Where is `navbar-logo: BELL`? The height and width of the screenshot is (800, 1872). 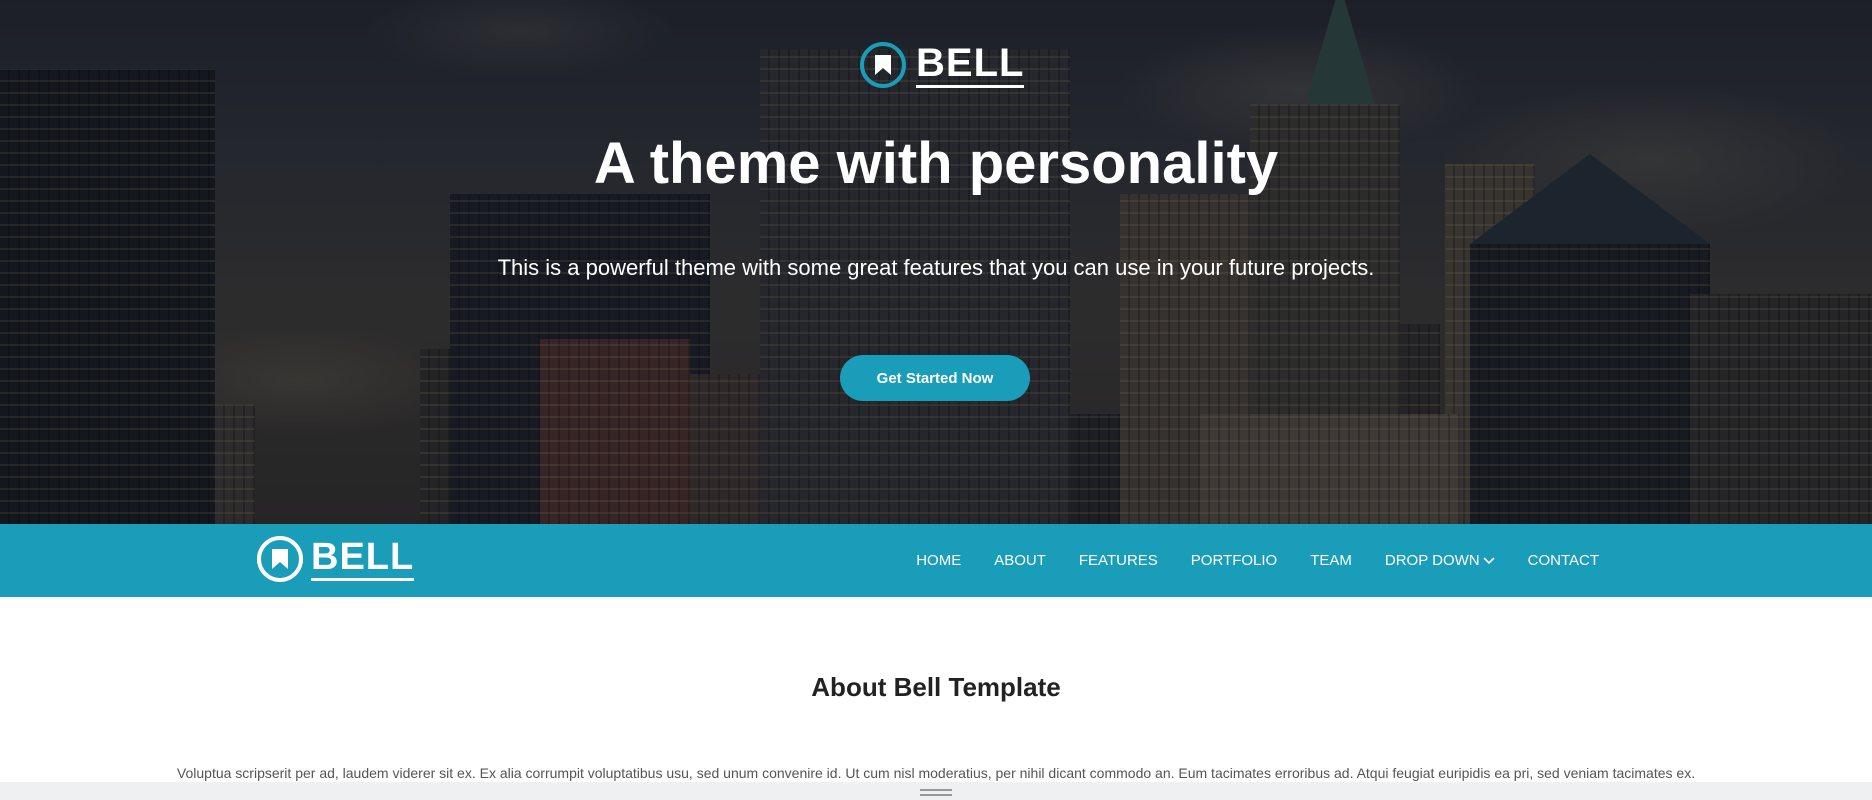 navbar-logo: BELL is located at coordinates (336, 559).